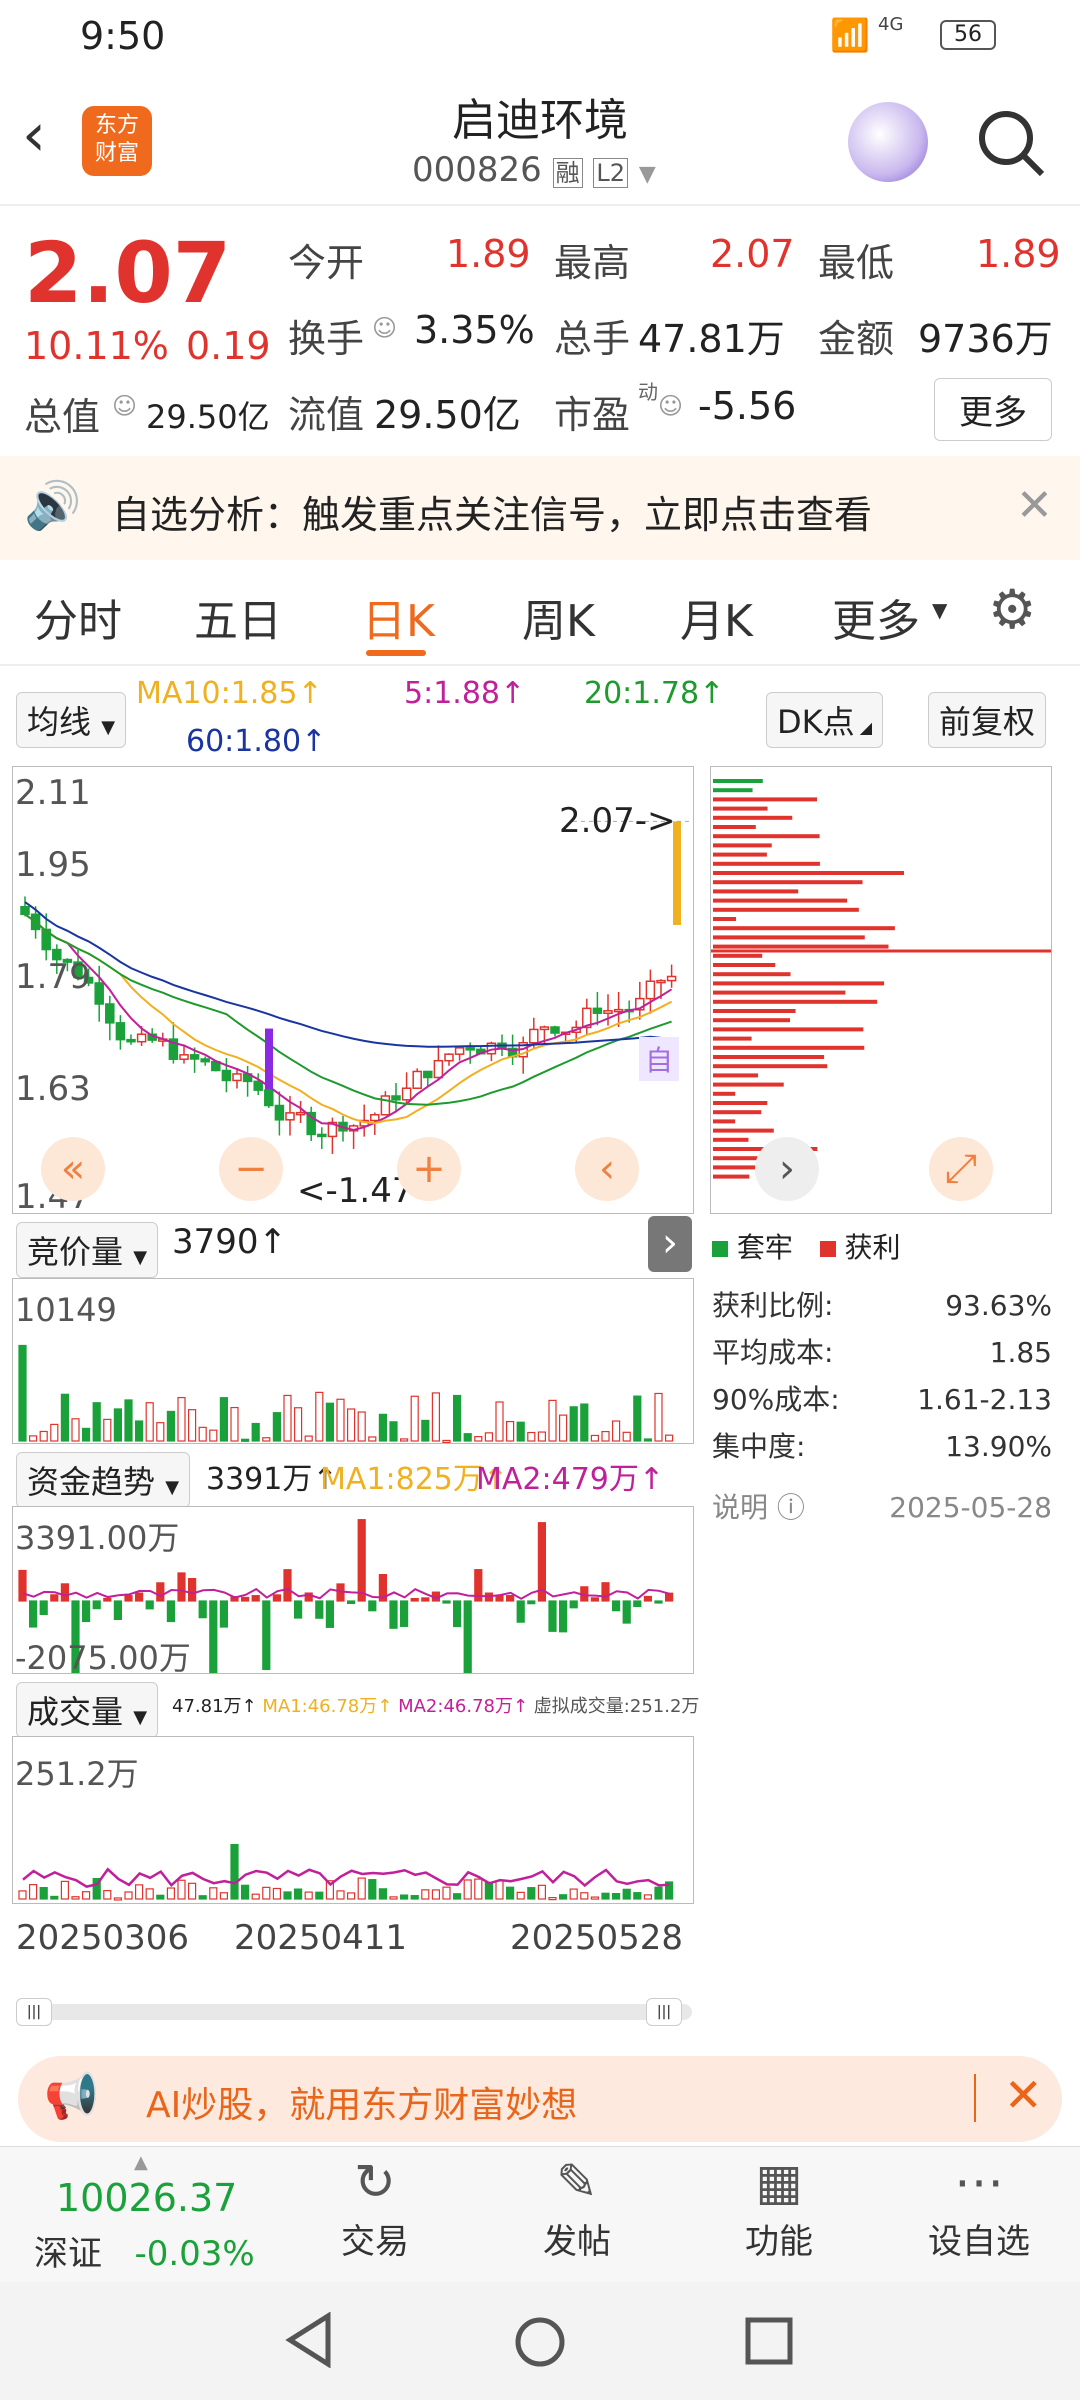 The image size is (1080, 2400). I want to click on zoom-in-icon: +, so click(429, 1169).